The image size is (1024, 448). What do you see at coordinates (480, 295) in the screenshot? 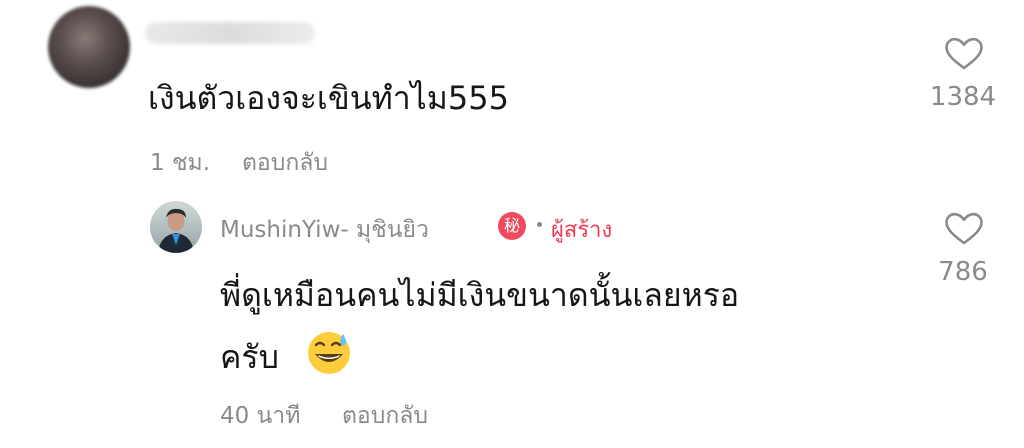
I see `reply-text-line1: พี่ดูเหมือนคนไม่มีเงินขนาดนั้นเลยหรอ` at bounding box center [480, 295].